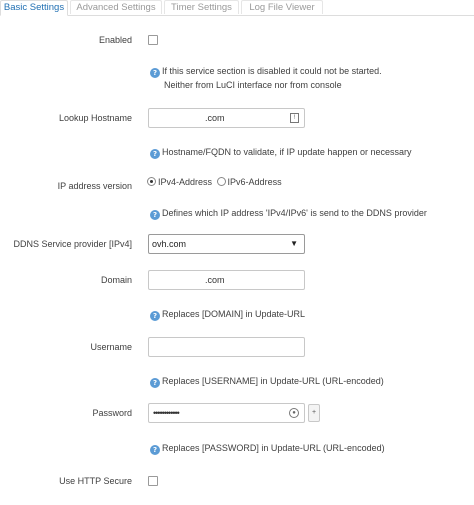  Describe the element at coordinates (221, 181) in the screenshot. I see `ipv6-radio` at that location.